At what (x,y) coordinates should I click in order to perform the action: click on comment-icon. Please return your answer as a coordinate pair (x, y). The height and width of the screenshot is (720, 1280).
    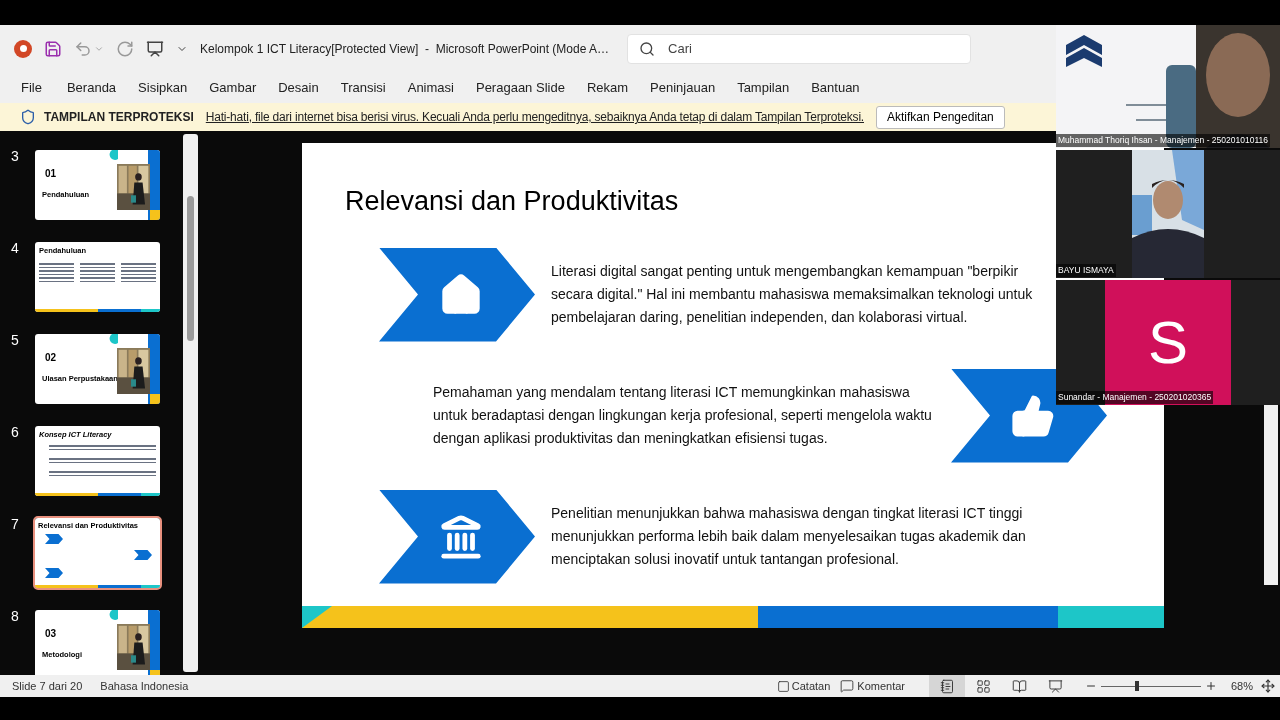
    Looking at the image, I should click on (847, 686).